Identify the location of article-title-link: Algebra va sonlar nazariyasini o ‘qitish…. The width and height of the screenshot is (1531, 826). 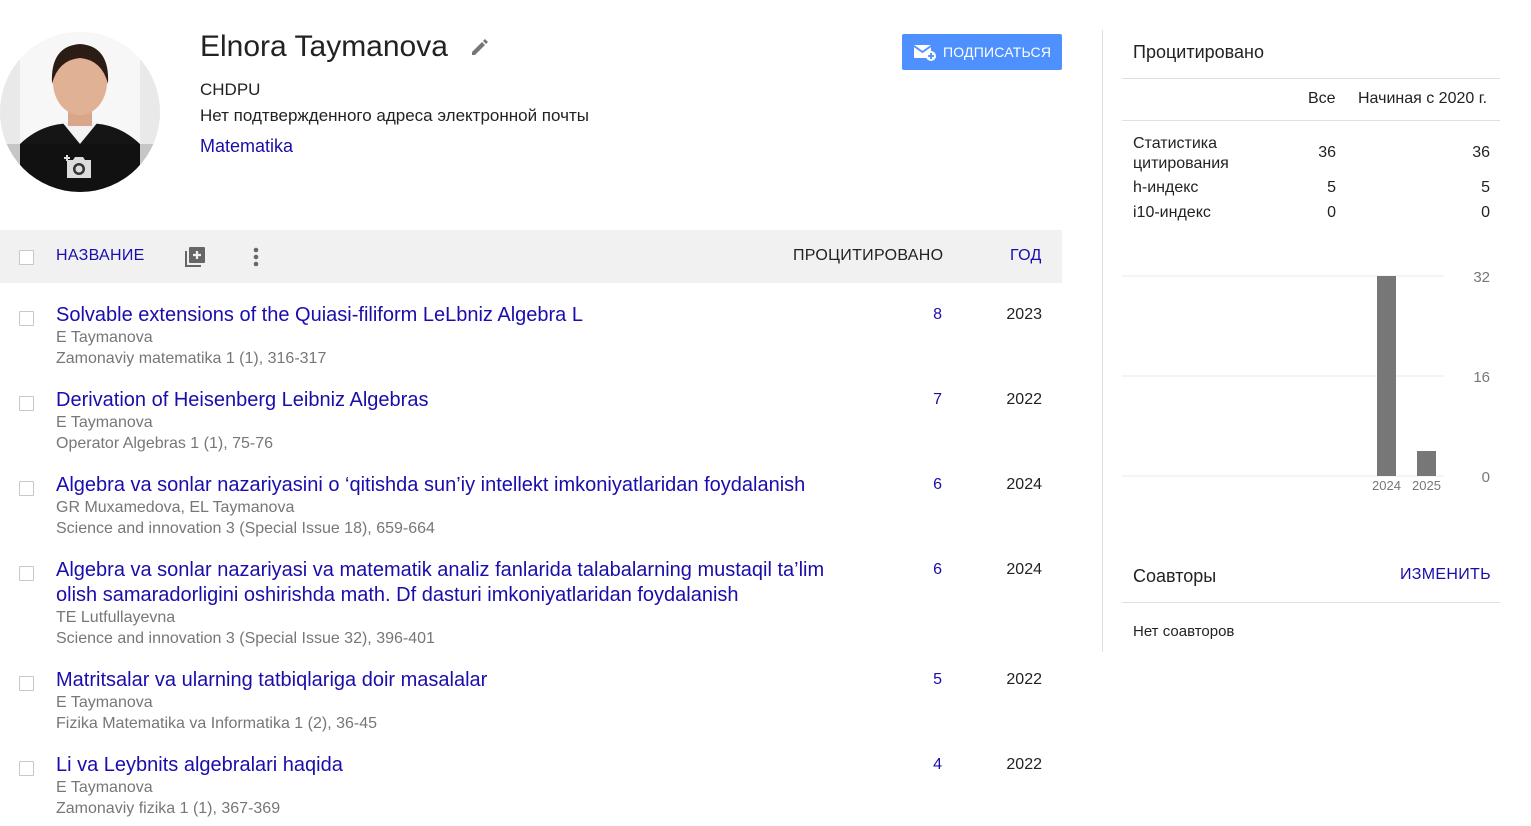
(446, 485).